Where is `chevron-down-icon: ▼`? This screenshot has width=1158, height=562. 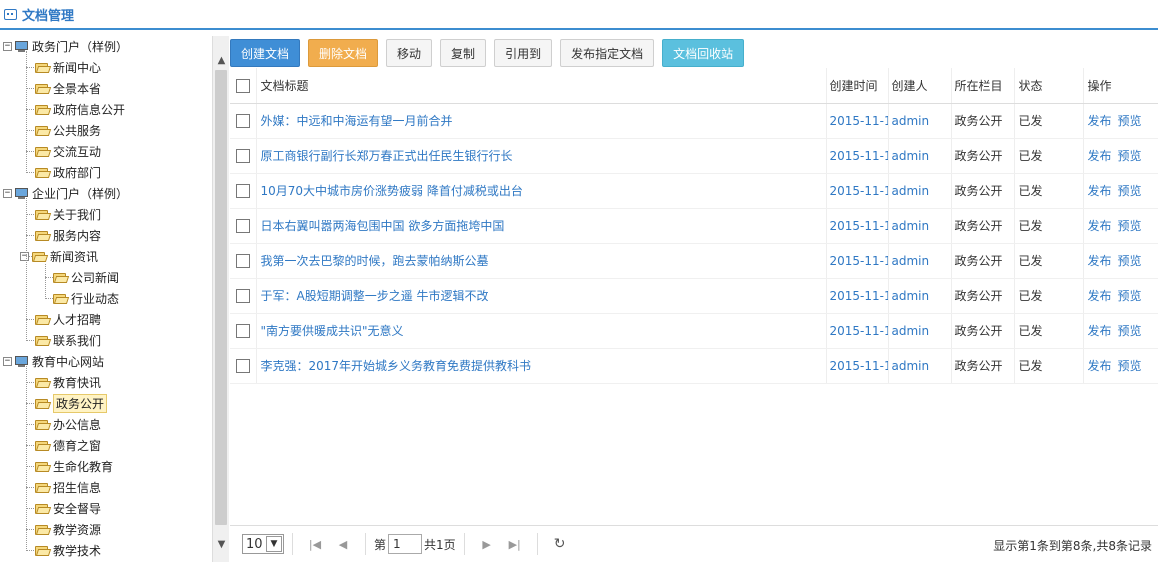 chevron-down-icon: ▼ is located at coordinates (274, 544).